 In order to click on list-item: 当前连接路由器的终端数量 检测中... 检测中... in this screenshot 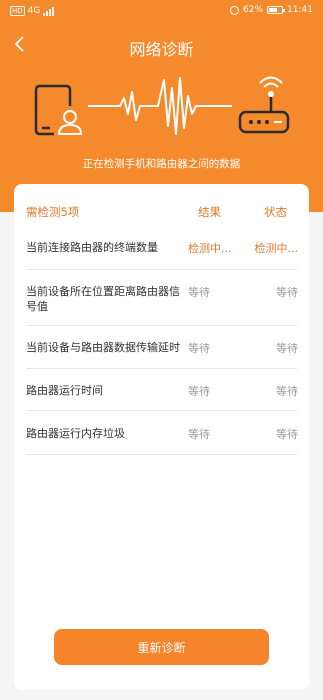, I will do `click(162, 249)`.